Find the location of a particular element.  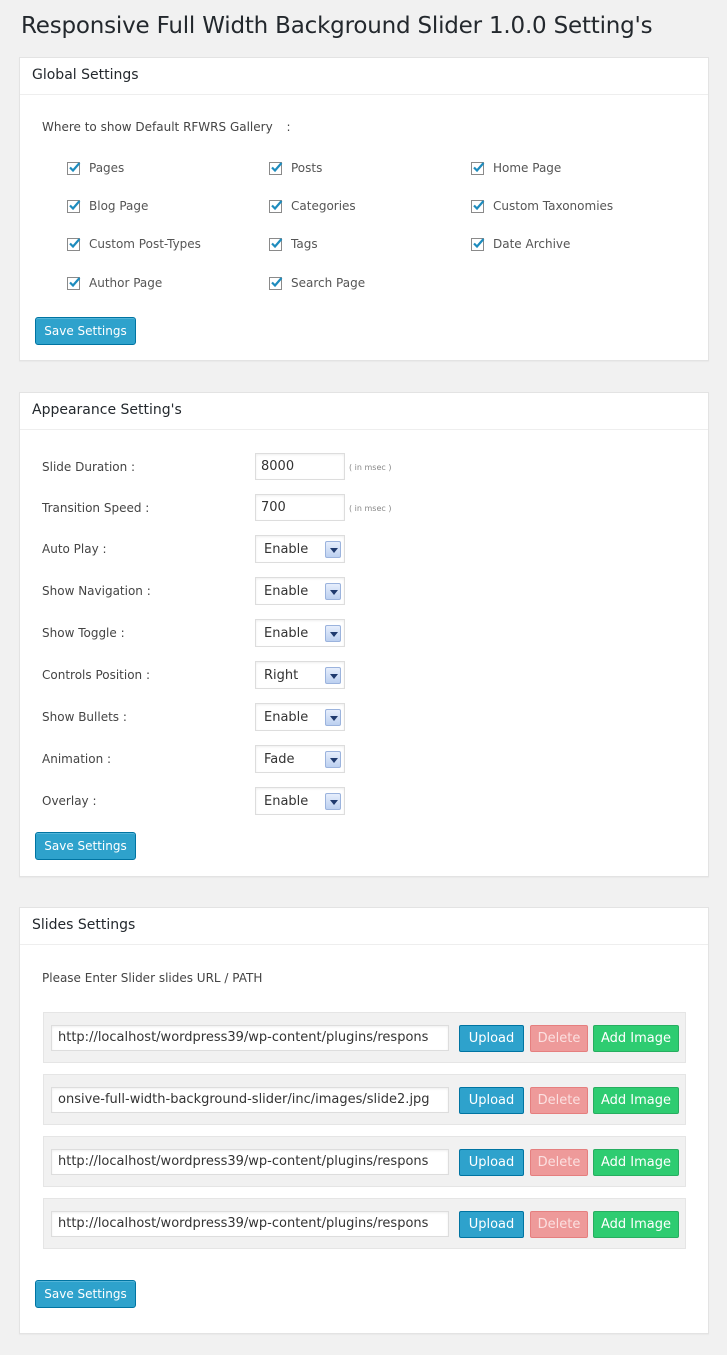

checkbox-item: Custom Taxonomies is located at coordinates (542, 206).